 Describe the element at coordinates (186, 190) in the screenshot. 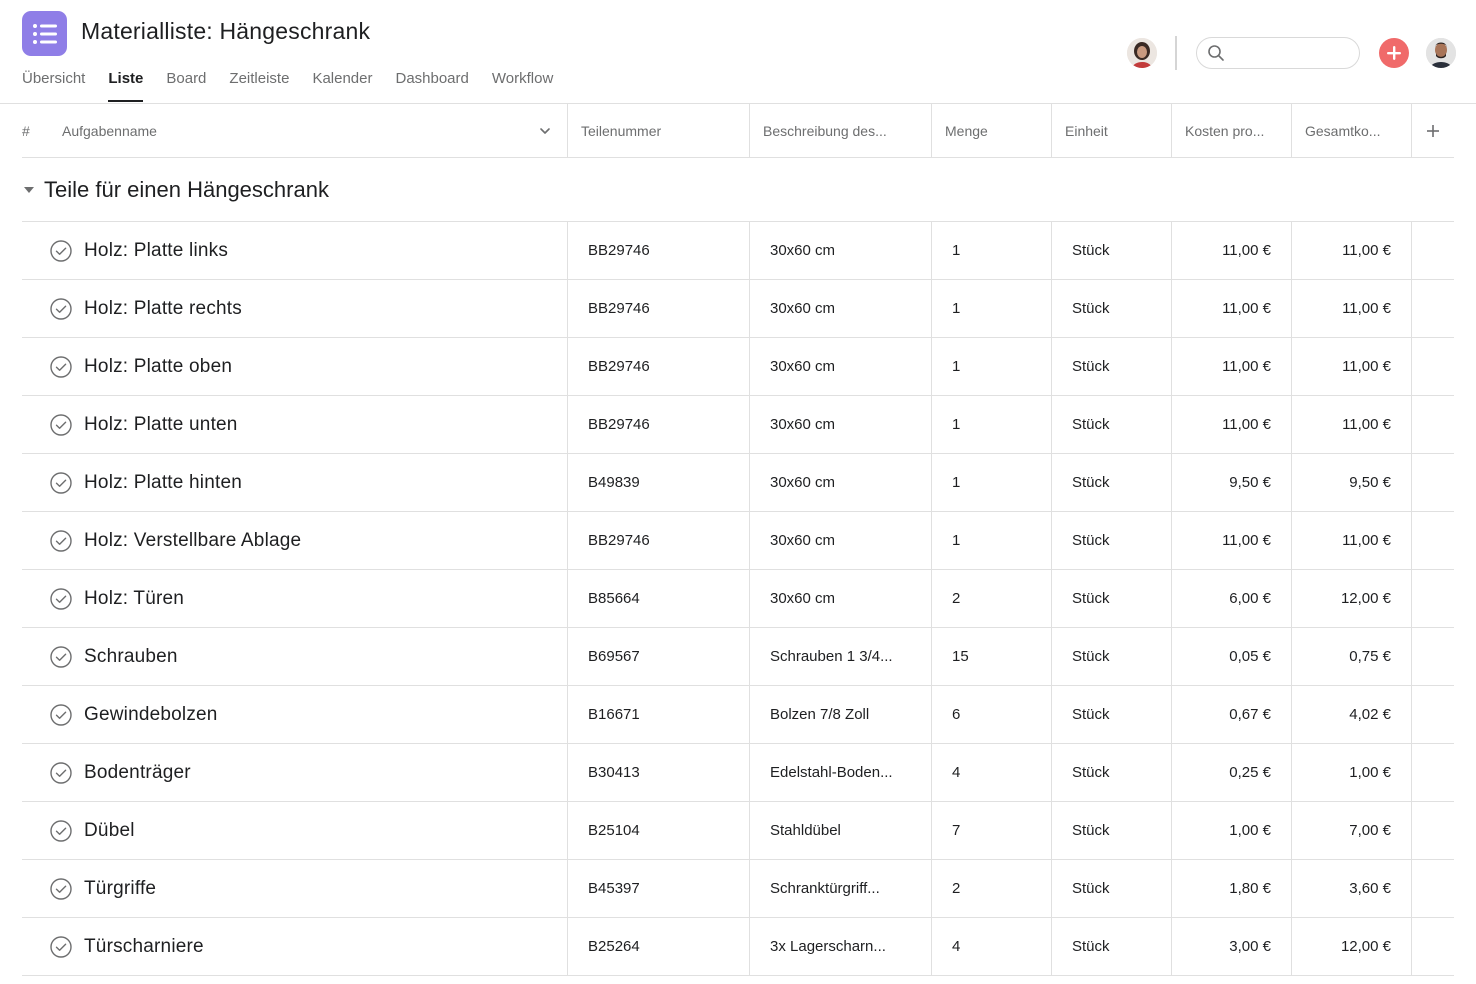

I see `section-title: Teile für einen Hängeschrank` at that location.